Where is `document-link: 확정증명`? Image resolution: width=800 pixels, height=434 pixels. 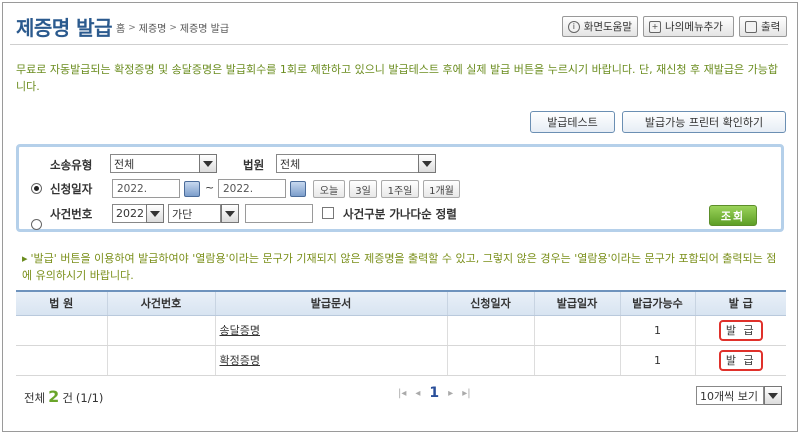 document-link: 확정증명 is located at coordinates (330, 360).